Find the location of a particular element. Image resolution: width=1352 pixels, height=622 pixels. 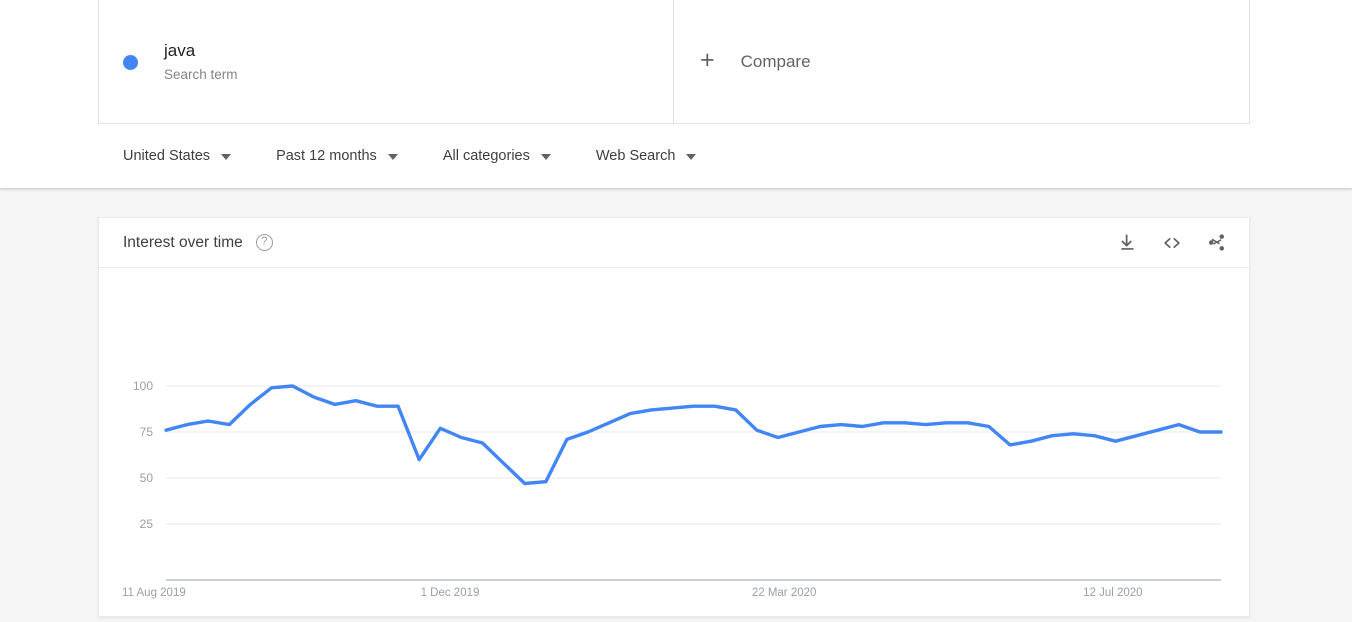

x-axis-tick-label: 11 Aug 2019 is located at coordinates (154, 593).